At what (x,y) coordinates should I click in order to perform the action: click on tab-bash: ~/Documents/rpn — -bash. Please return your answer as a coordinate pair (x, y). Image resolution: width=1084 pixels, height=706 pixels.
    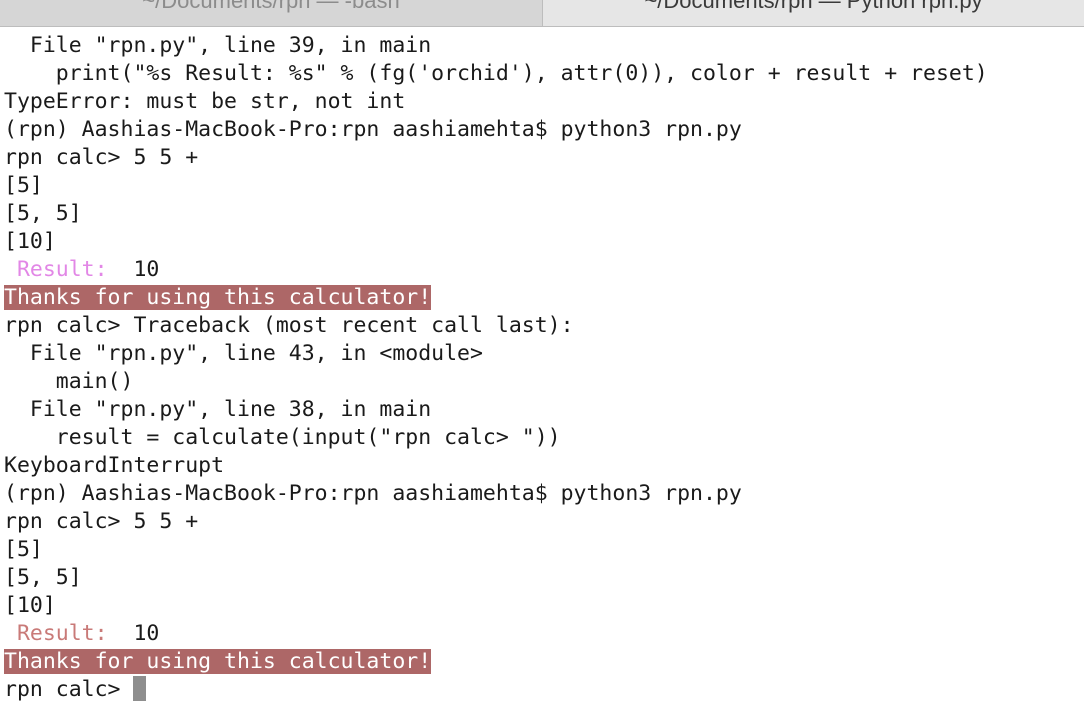
    Looking at the image, I should click on (271, 13).